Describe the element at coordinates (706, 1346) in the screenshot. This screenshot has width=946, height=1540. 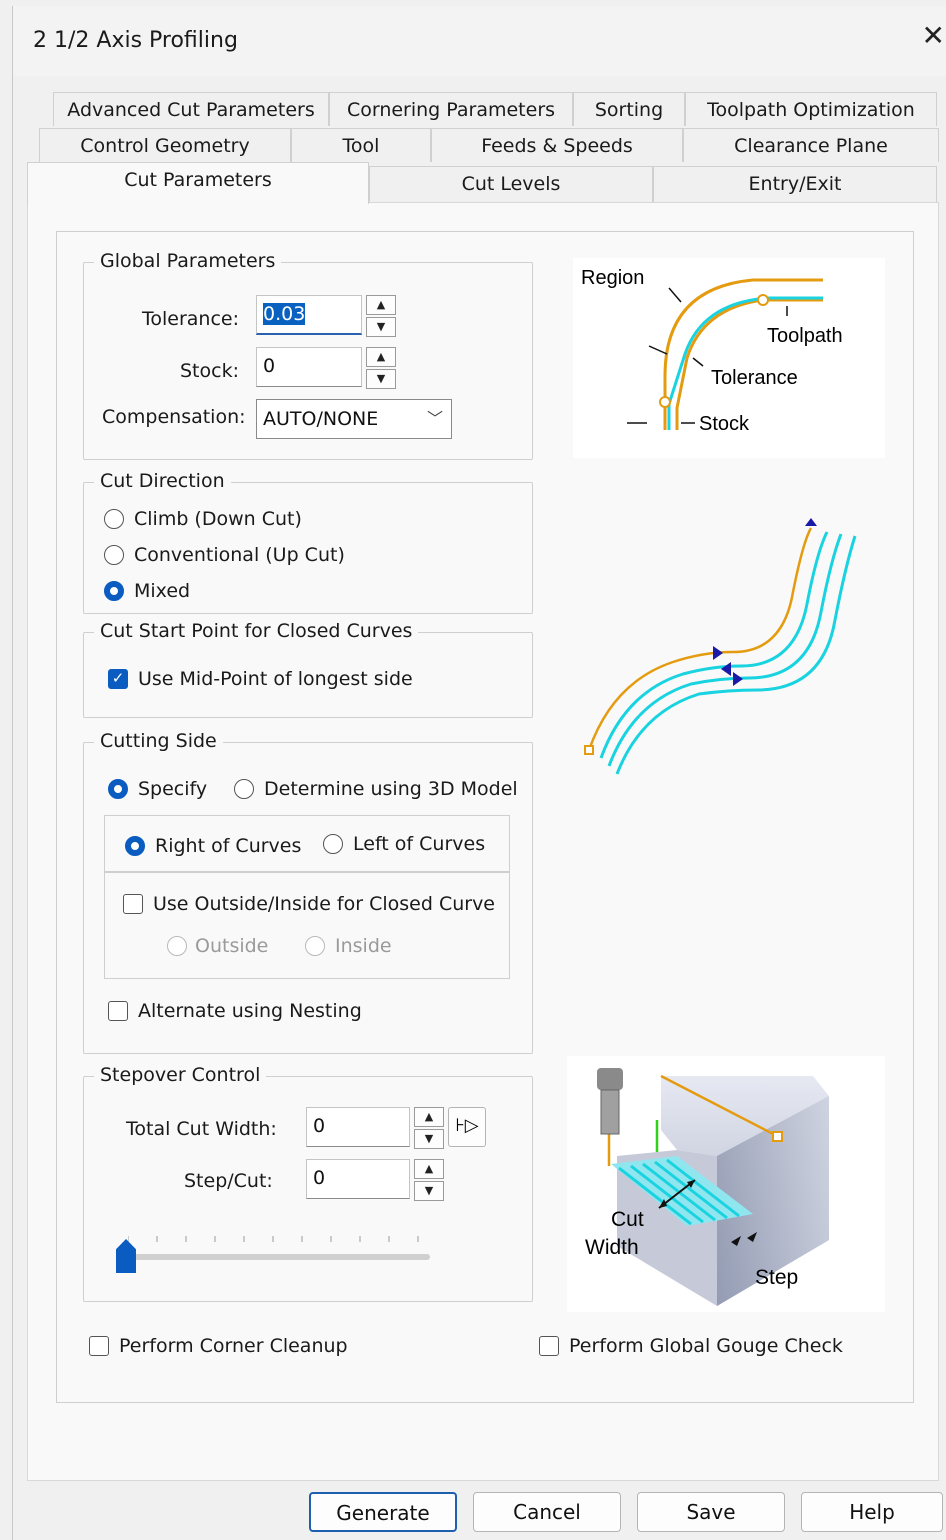
I see `gouge-check-label: Perform Global Gouge Check` at that location.